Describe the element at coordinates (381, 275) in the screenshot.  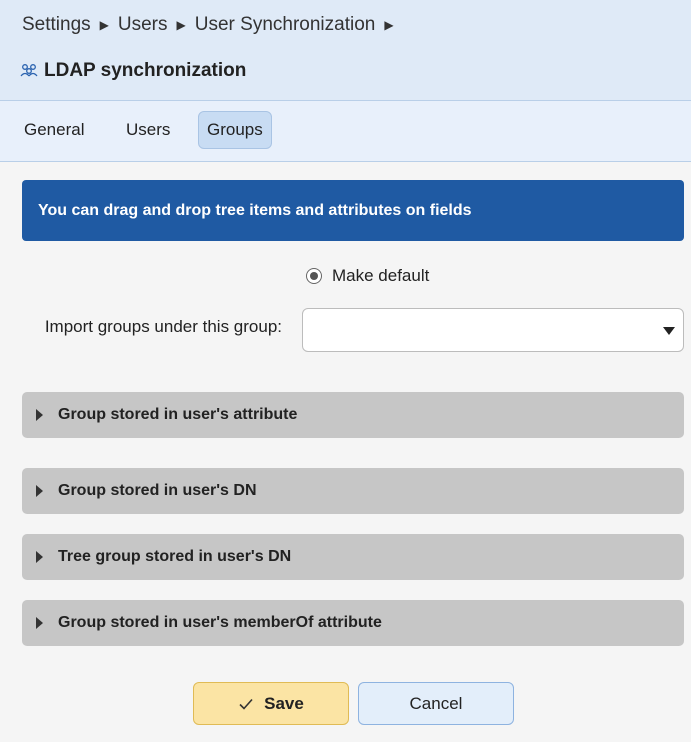
I see `make-default-label: Make default` at that location.